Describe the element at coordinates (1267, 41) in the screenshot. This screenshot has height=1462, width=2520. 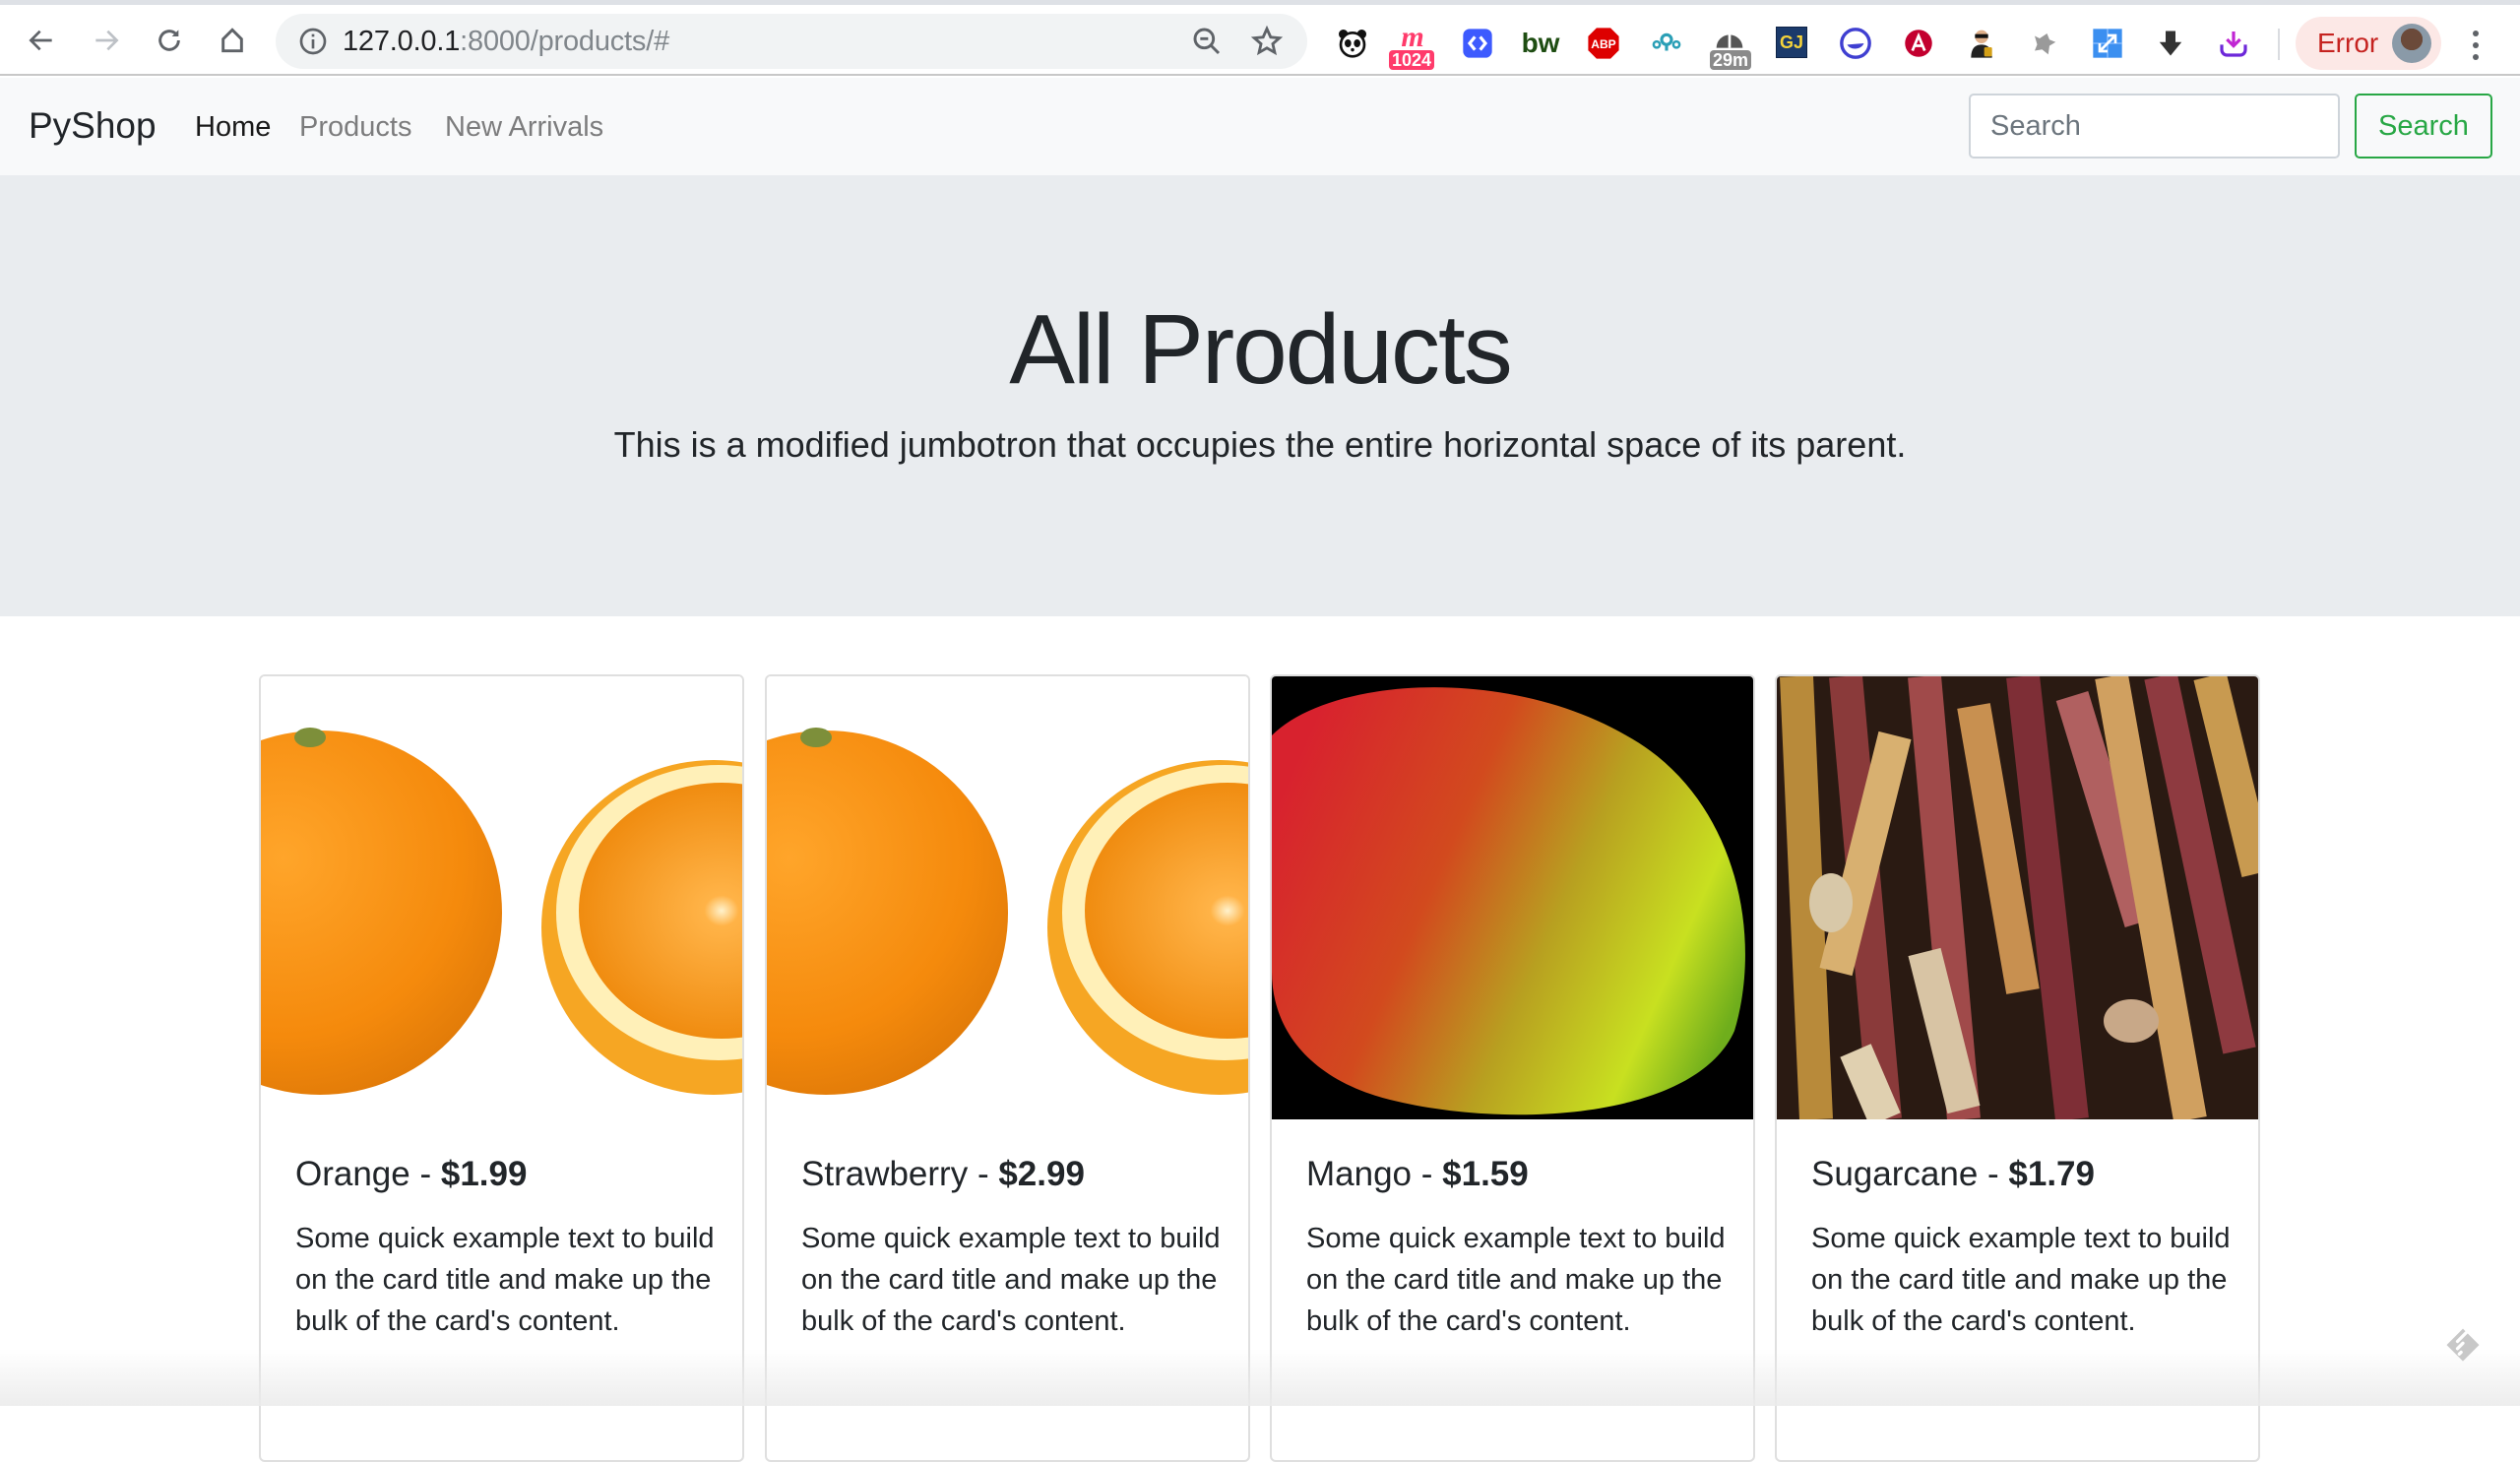
I see `bookmark-star-icon` at that location.